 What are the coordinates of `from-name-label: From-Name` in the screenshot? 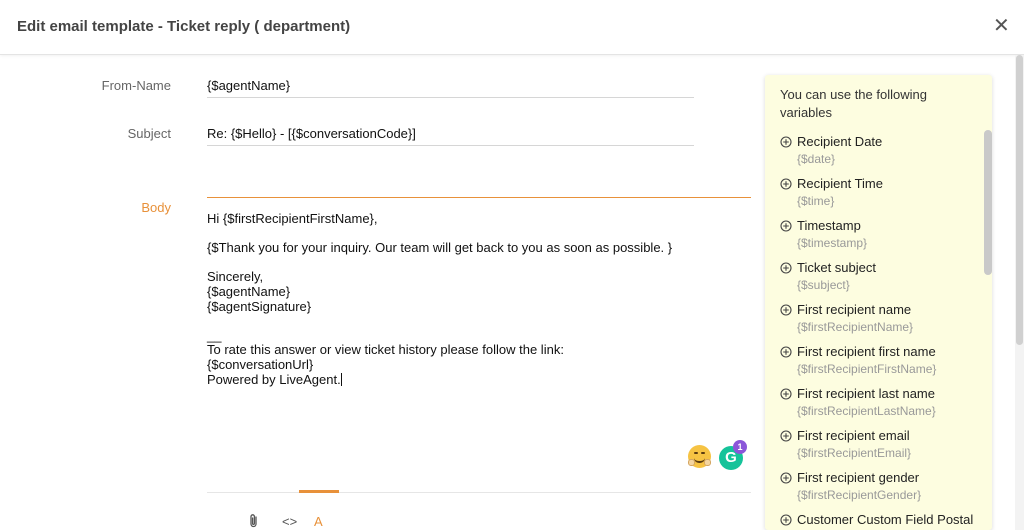 It's located at (136, 85).